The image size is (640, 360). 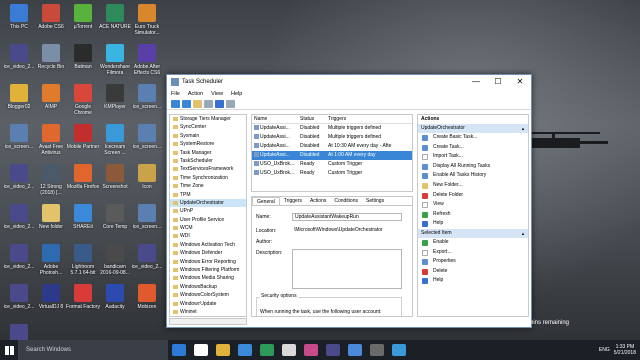 What do you see at coordinates (375, 201) in the screenshot?
I see `tab-settings: Settings` at bounding box center [375, 201].